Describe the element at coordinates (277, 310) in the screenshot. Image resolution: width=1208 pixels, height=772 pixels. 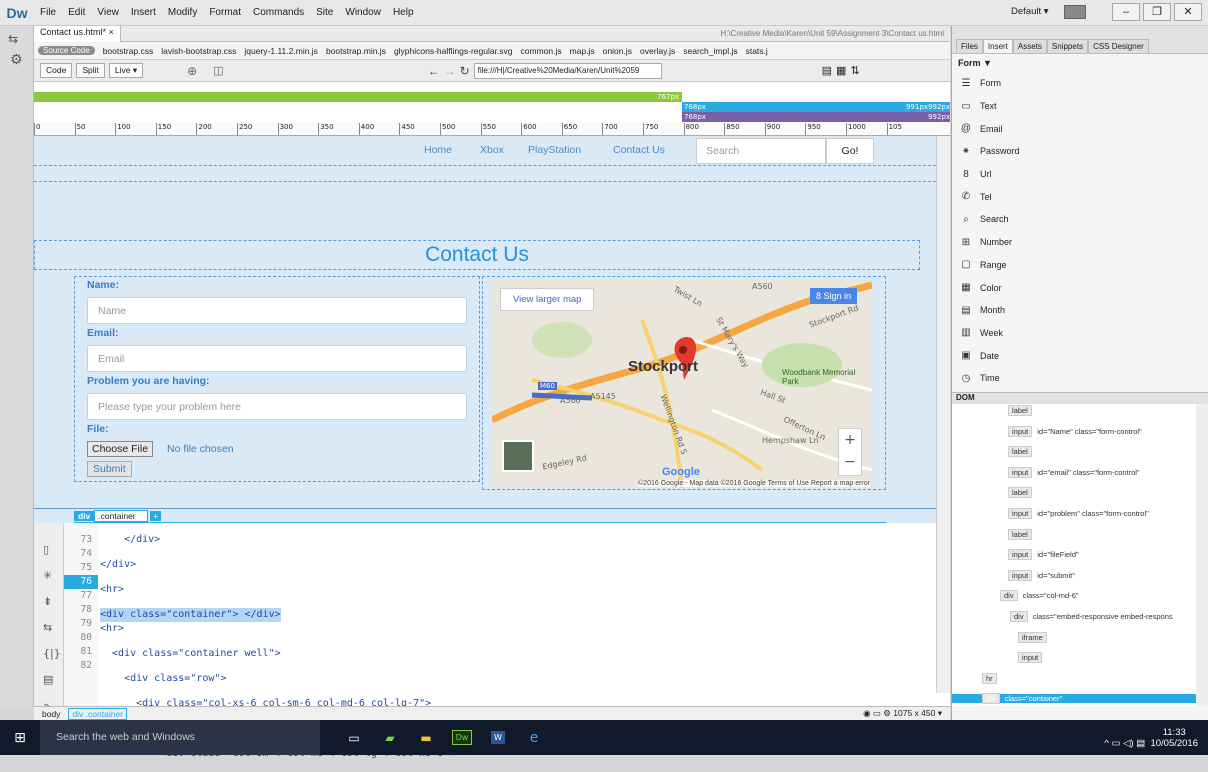
I see `name-input: Name` at that location.